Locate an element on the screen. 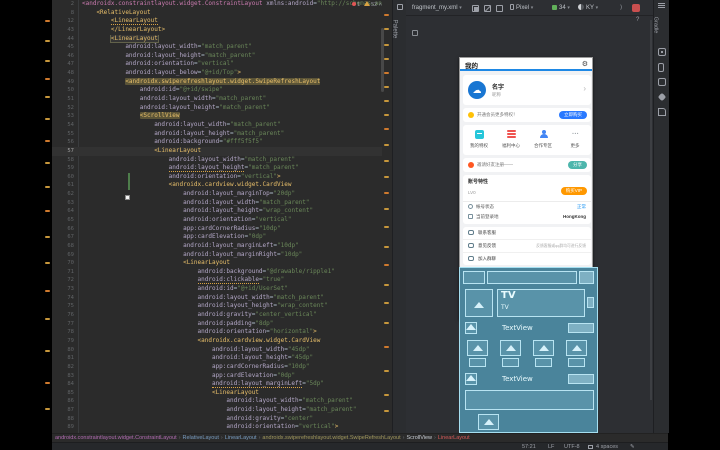 The width and height of the screenshot is (720, 450). code-line-71: 71 android:background="@drawable/ripple1" is located at coordinates (222, 272).